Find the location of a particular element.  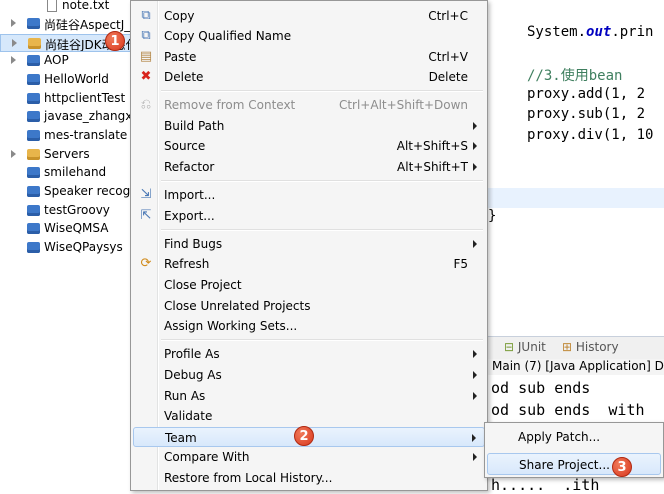

export-icon: ⇱ is located at coordinates (146, 215).